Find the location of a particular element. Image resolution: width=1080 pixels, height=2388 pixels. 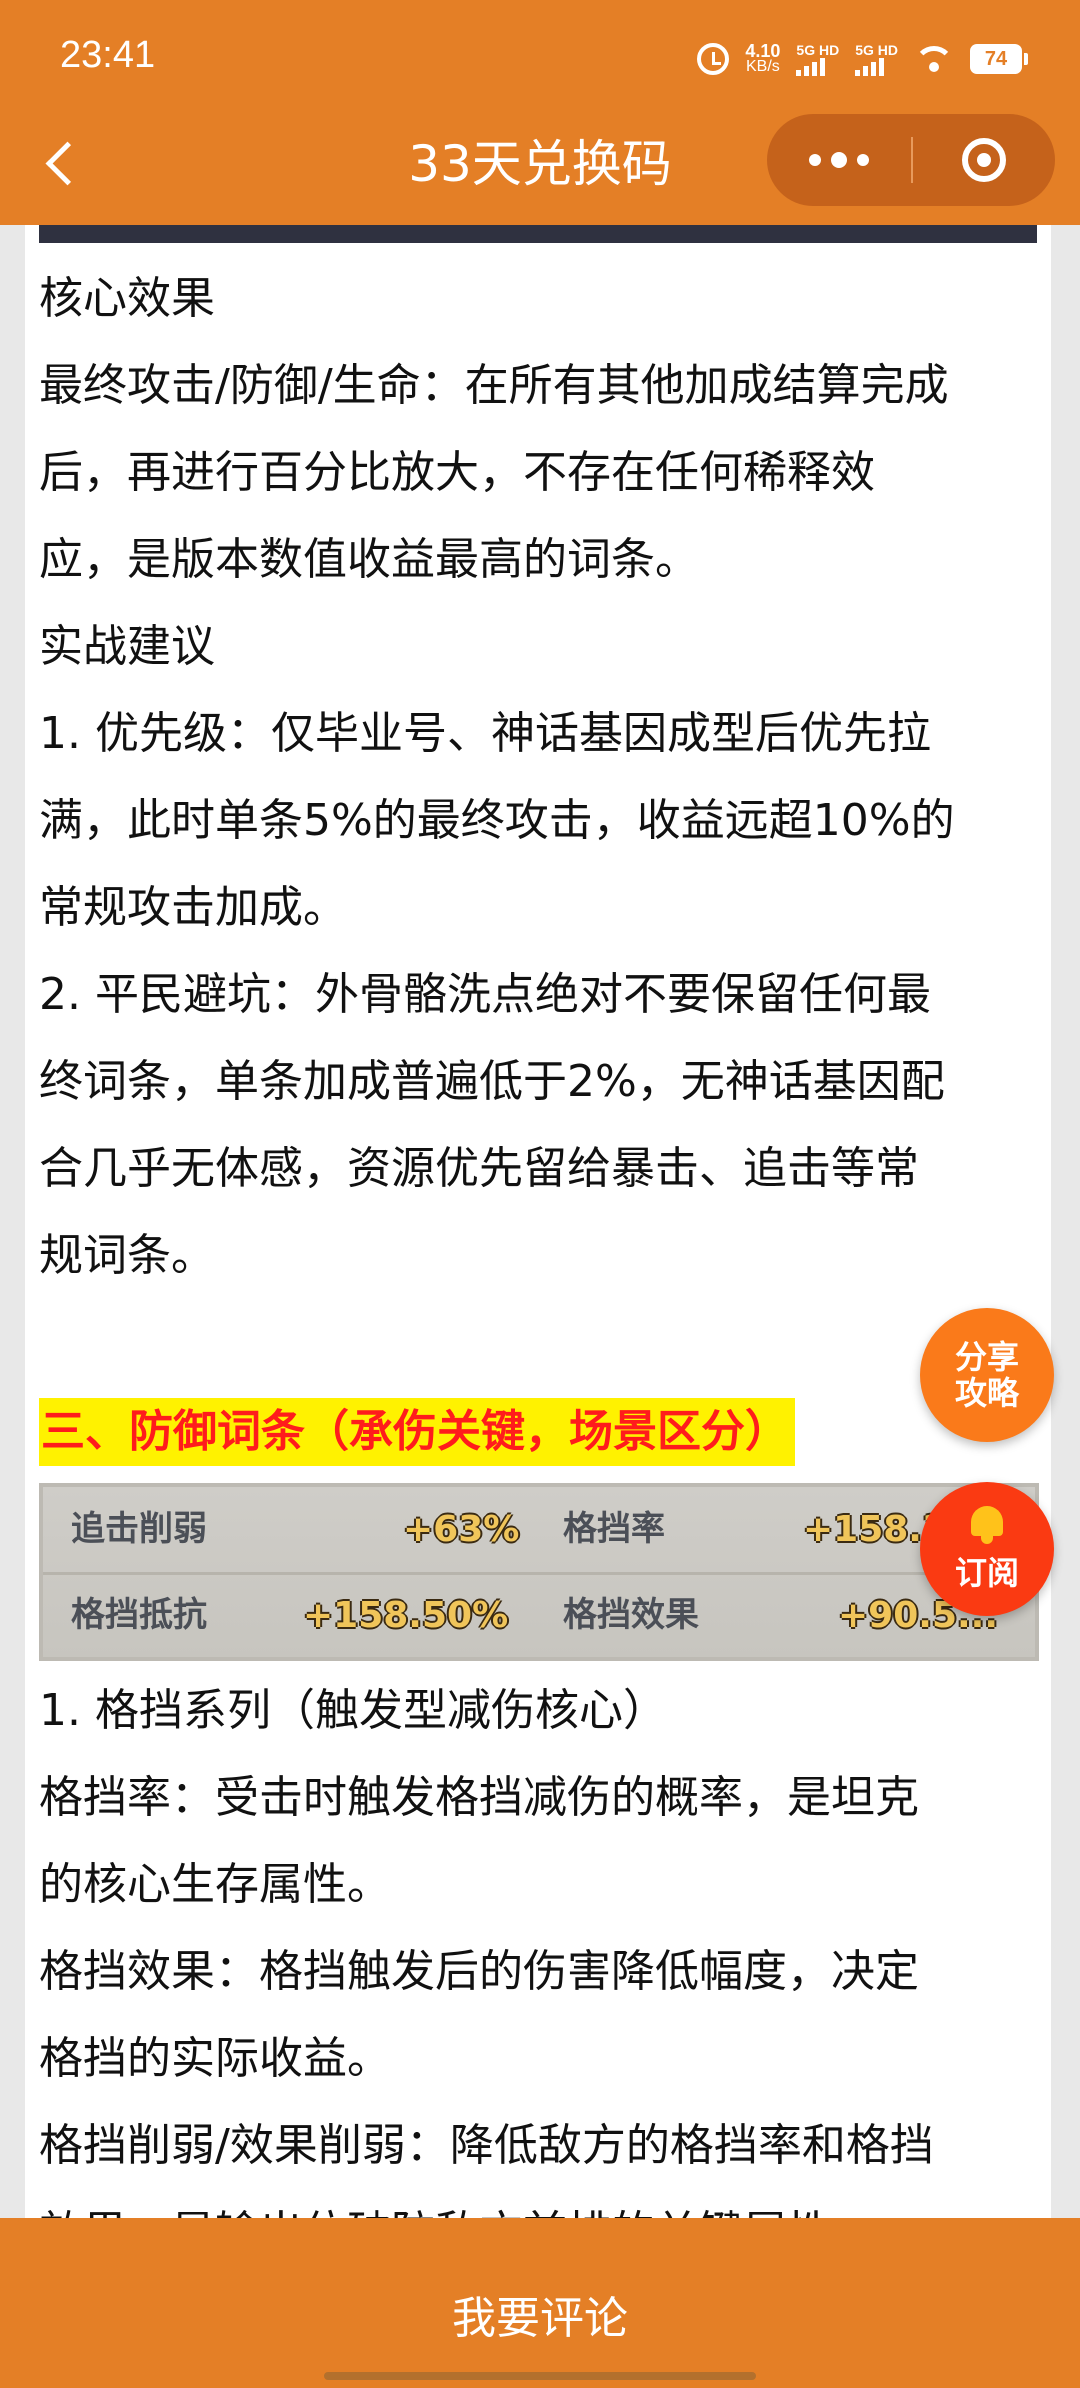

share-guide-button: 分享 攻略 is located at coordinates (987, 1375).